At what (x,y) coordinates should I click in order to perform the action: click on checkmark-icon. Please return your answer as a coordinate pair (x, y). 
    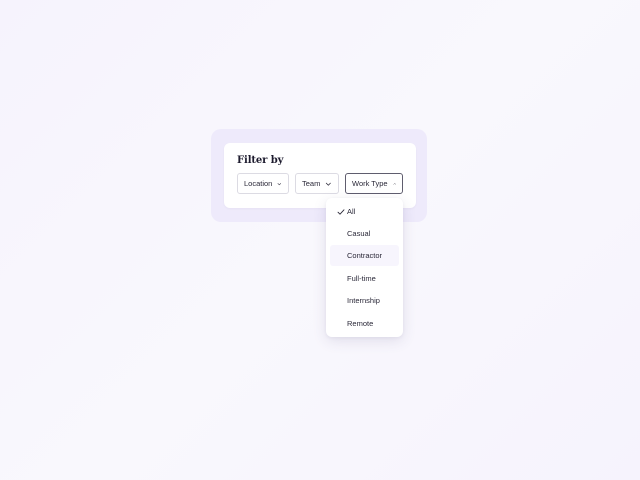
    Looking at the image, I should click on (341, 211).